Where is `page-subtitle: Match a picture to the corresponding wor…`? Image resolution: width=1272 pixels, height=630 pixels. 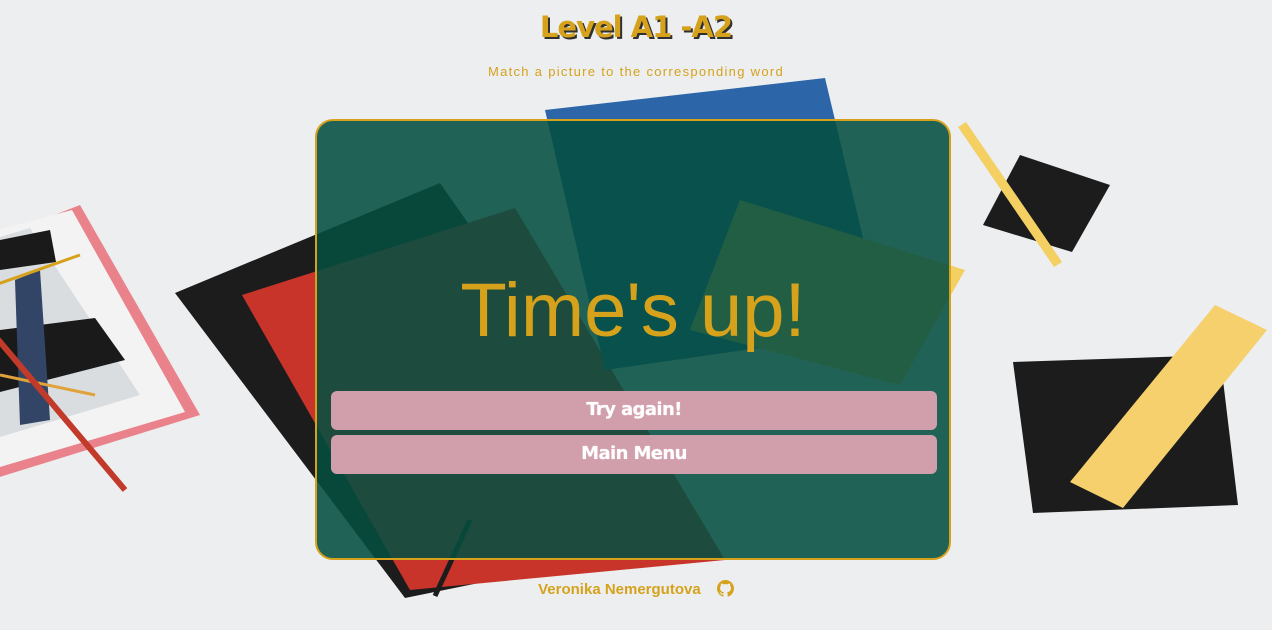 page-subtitle: Match a picture to the corresponding wor… is located at coordinates (636, 71).